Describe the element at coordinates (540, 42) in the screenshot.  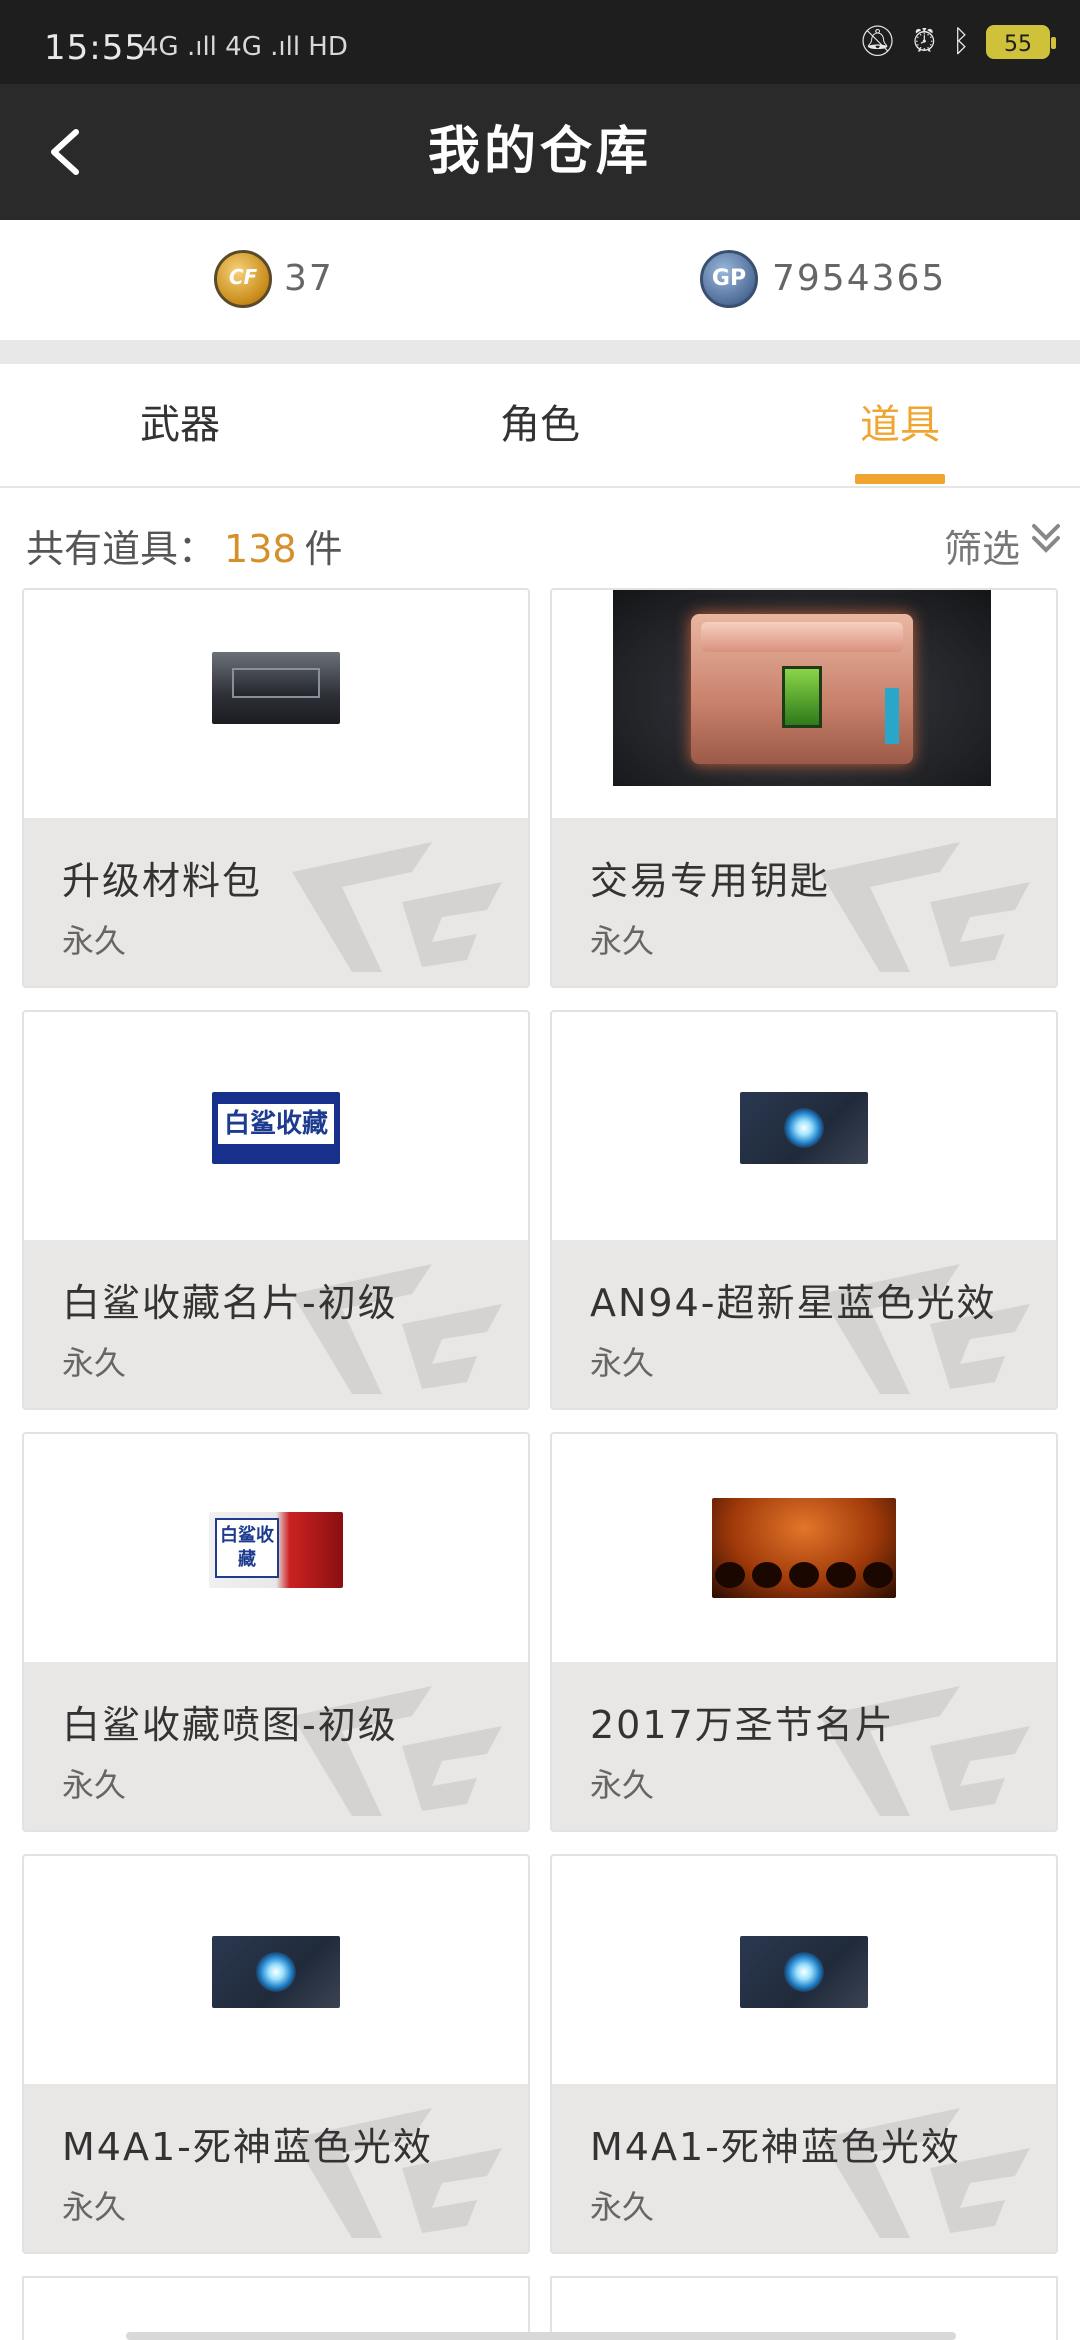
I see `status-bar: 15:55 4G .ıll 4G .ıll HD 🔕︎ ⏰︎ ᛒ 55` at that location.